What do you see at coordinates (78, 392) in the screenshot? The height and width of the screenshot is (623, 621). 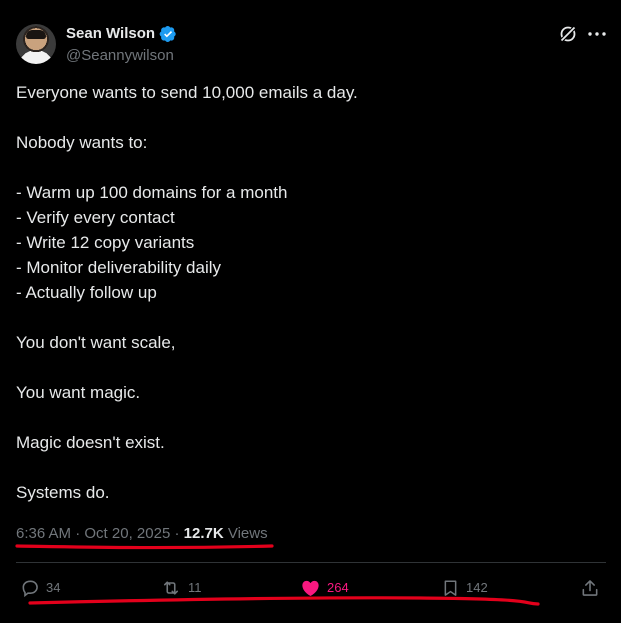 I see `body-line: You want magic.` at bounding box center [78, 392].